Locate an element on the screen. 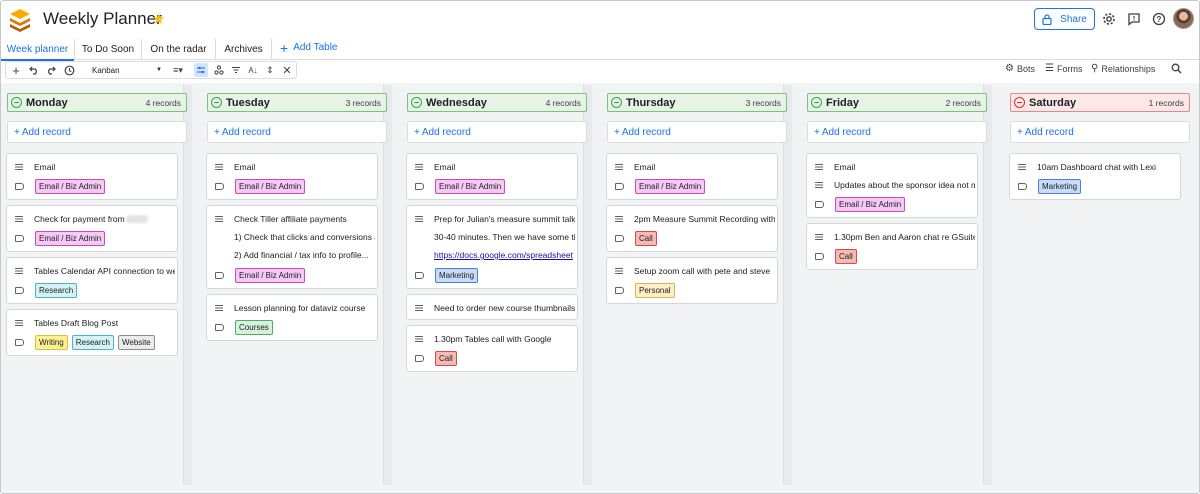  close-icon: ✕ is located at coordinates (287, 70).